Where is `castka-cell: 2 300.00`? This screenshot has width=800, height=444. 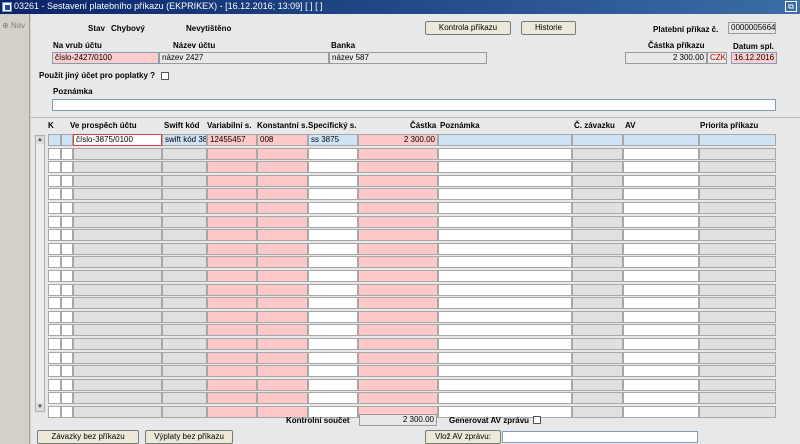 castka-cell: 2 300.00 is located at coordinates (398, 140).